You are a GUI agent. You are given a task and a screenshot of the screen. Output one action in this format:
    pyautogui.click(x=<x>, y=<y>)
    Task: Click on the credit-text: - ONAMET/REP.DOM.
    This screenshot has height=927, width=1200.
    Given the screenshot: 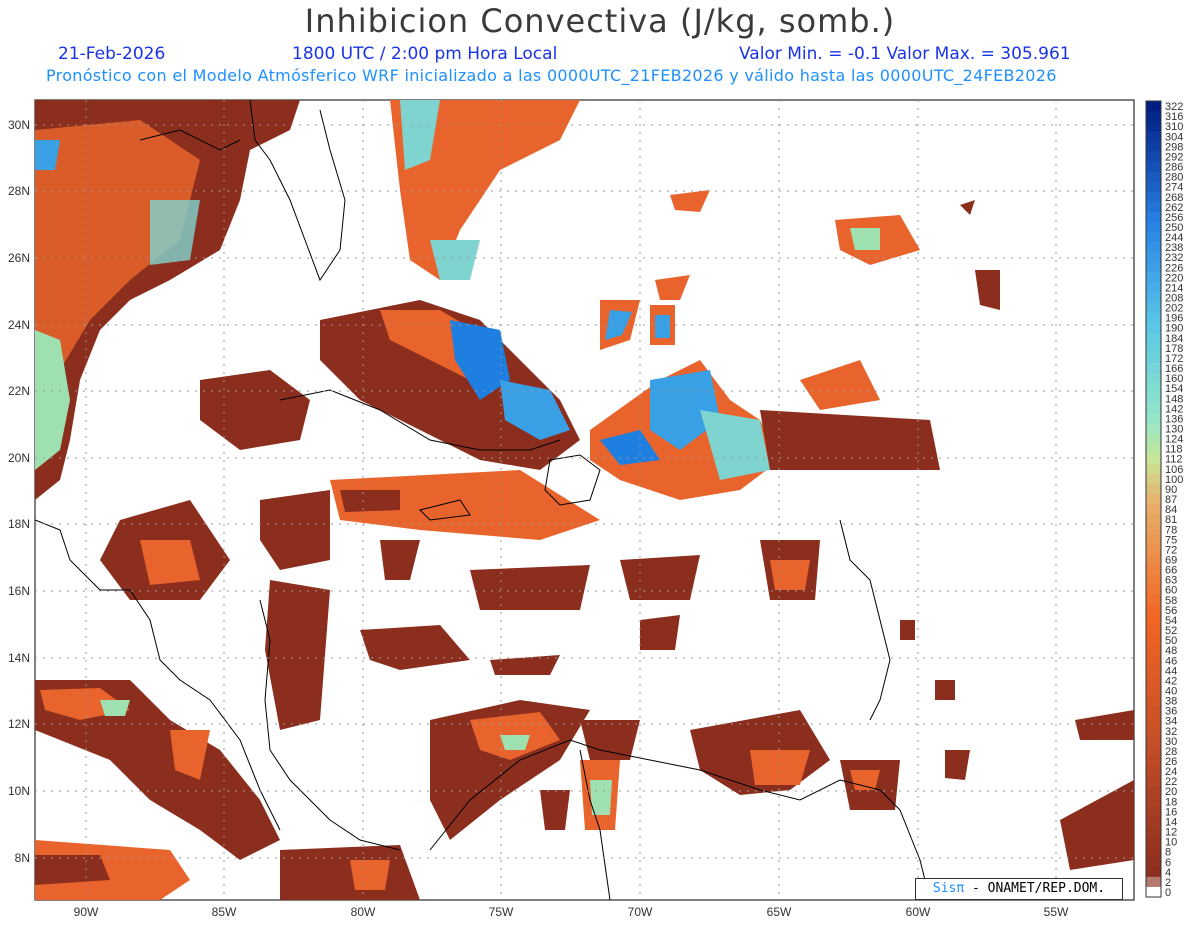 What is the action you would take?
    pyautogui.click(x=1035, y=888)
    